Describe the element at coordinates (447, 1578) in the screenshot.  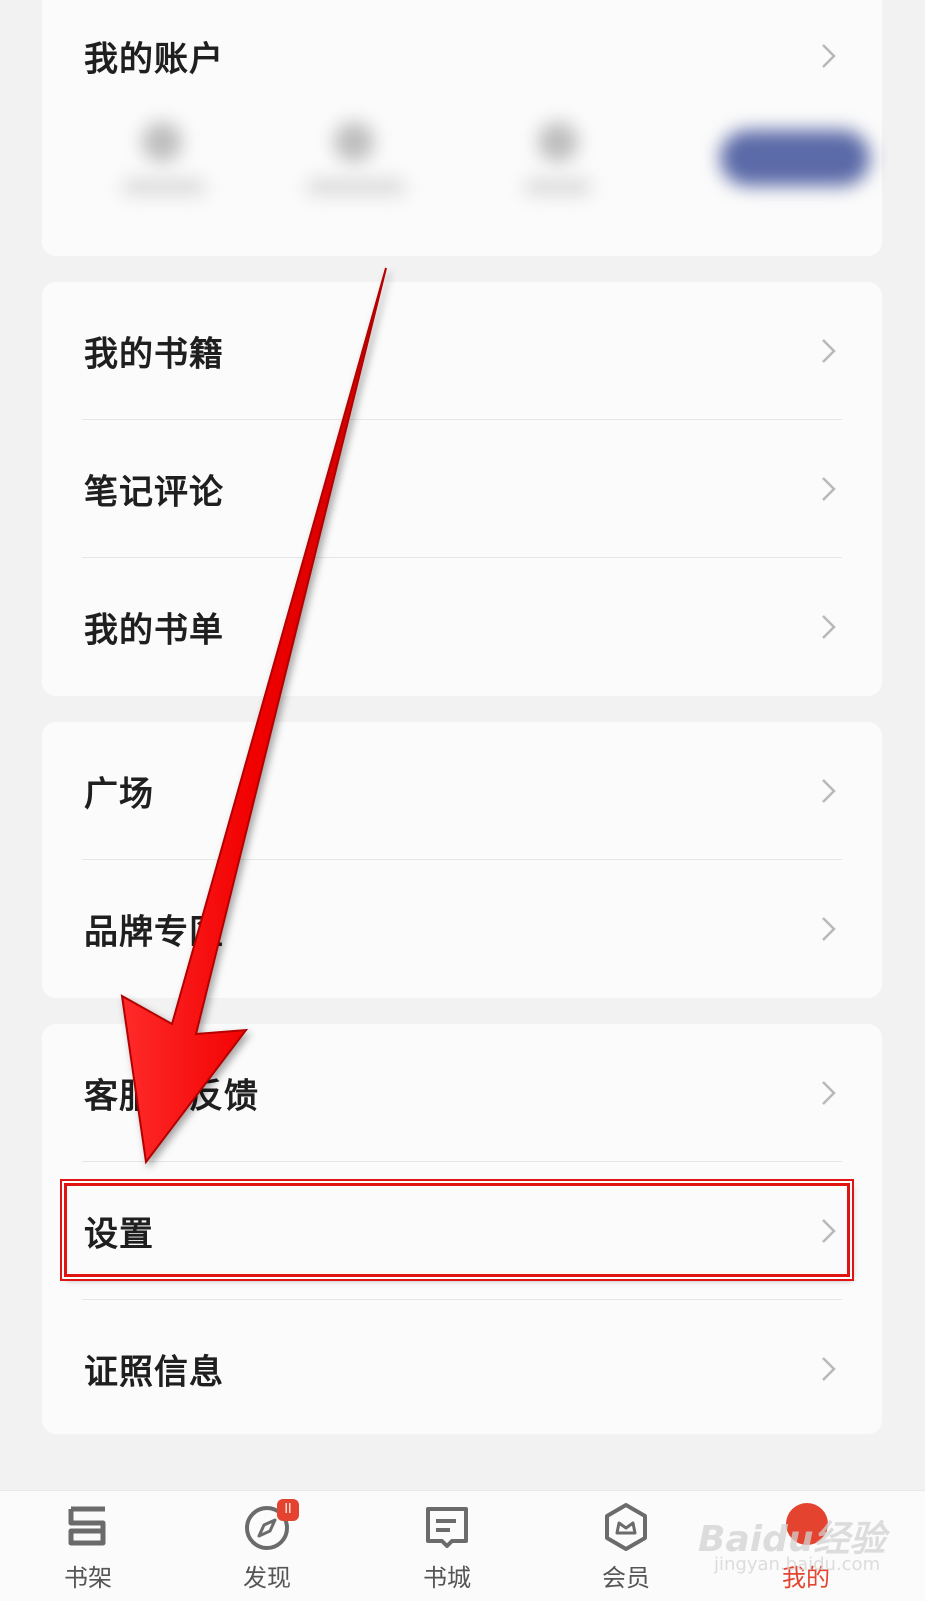
I see `tab-bookstore-label: 书城` at that location.